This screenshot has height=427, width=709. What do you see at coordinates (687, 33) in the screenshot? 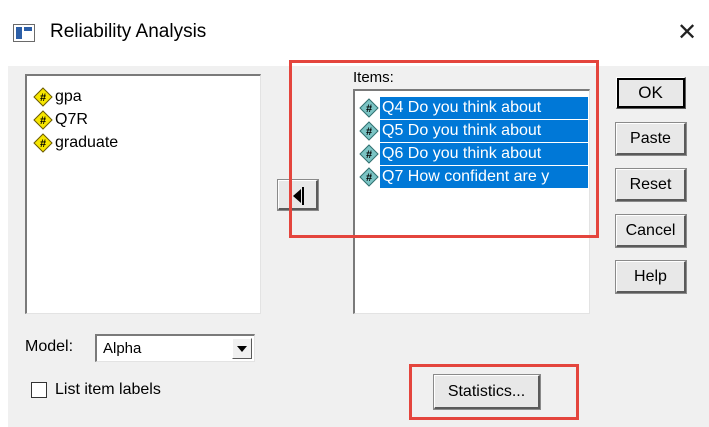
I see `close-icon: ✕` at bounding box center [687, 33].